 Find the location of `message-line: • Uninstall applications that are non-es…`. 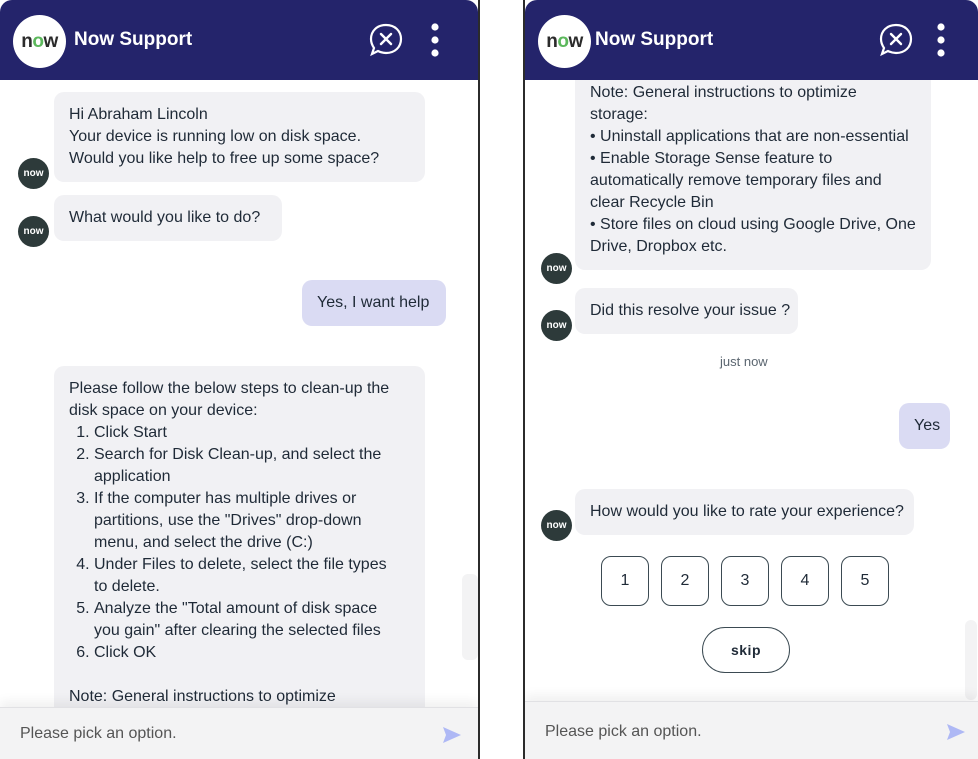

message-line: • Uninstall applications that are non-es… is located at coordinates (749, 136).